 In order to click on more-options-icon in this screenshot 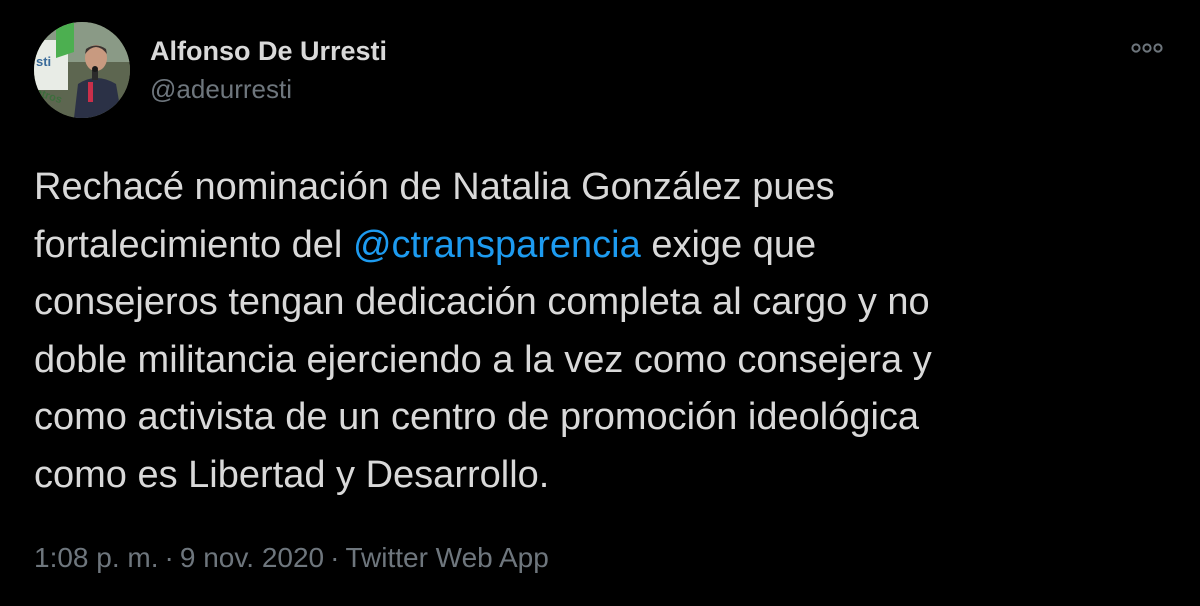, I will do `click(1147, 48)`.